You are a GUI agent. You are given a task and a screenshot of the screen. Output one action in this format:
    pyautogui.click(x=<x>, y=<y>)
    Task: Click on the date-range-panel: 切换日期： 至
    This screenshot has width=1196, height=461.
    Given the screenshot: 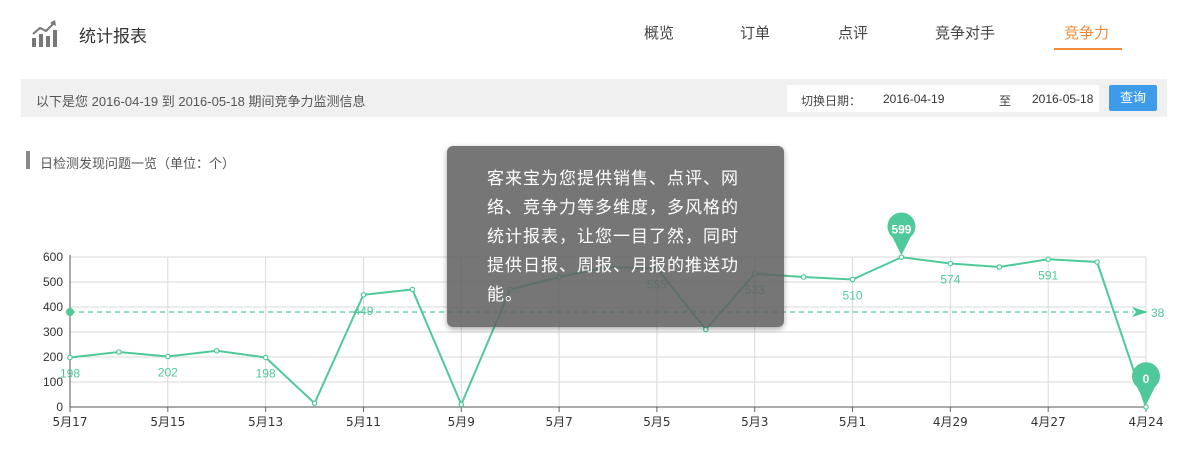 What is the action you would take?
    pyautogui.click(x=954, y=98)
    